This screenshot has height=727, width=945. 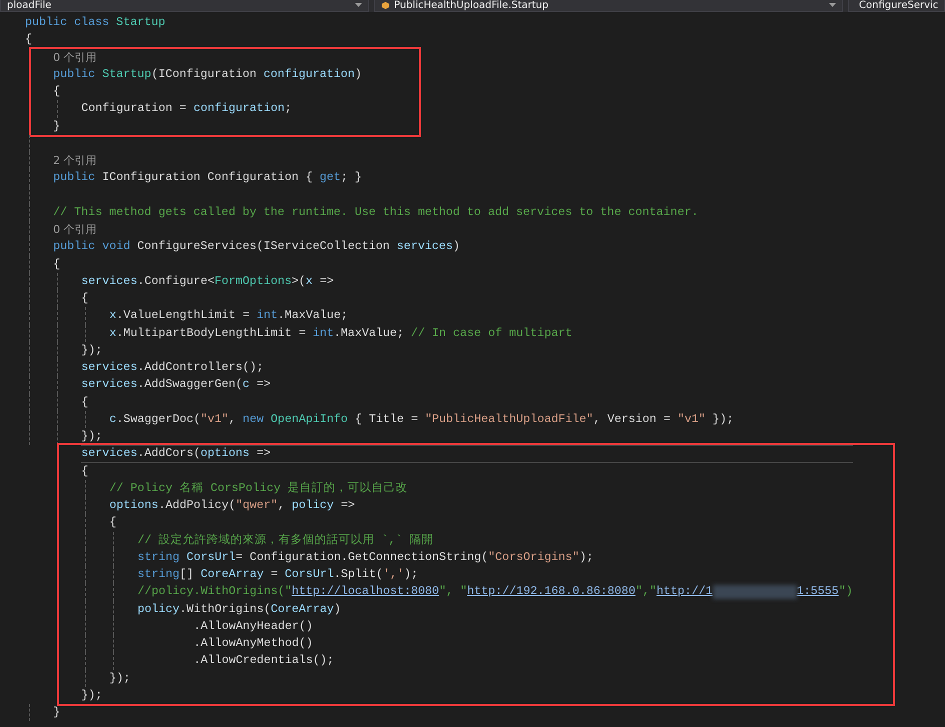 I want to click on code-line: // 設定允許跨域的來源，有多個的話可以用 `,` 隔開, so click(x=285, y=540).